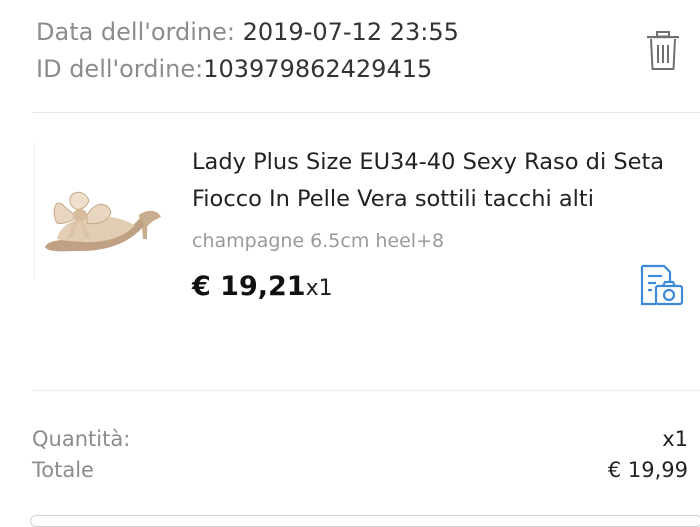  Describe the element at coordinates (318, 241) in the screenshot. I see `product-variant: champagne 6.5cm heel+8` at that location.